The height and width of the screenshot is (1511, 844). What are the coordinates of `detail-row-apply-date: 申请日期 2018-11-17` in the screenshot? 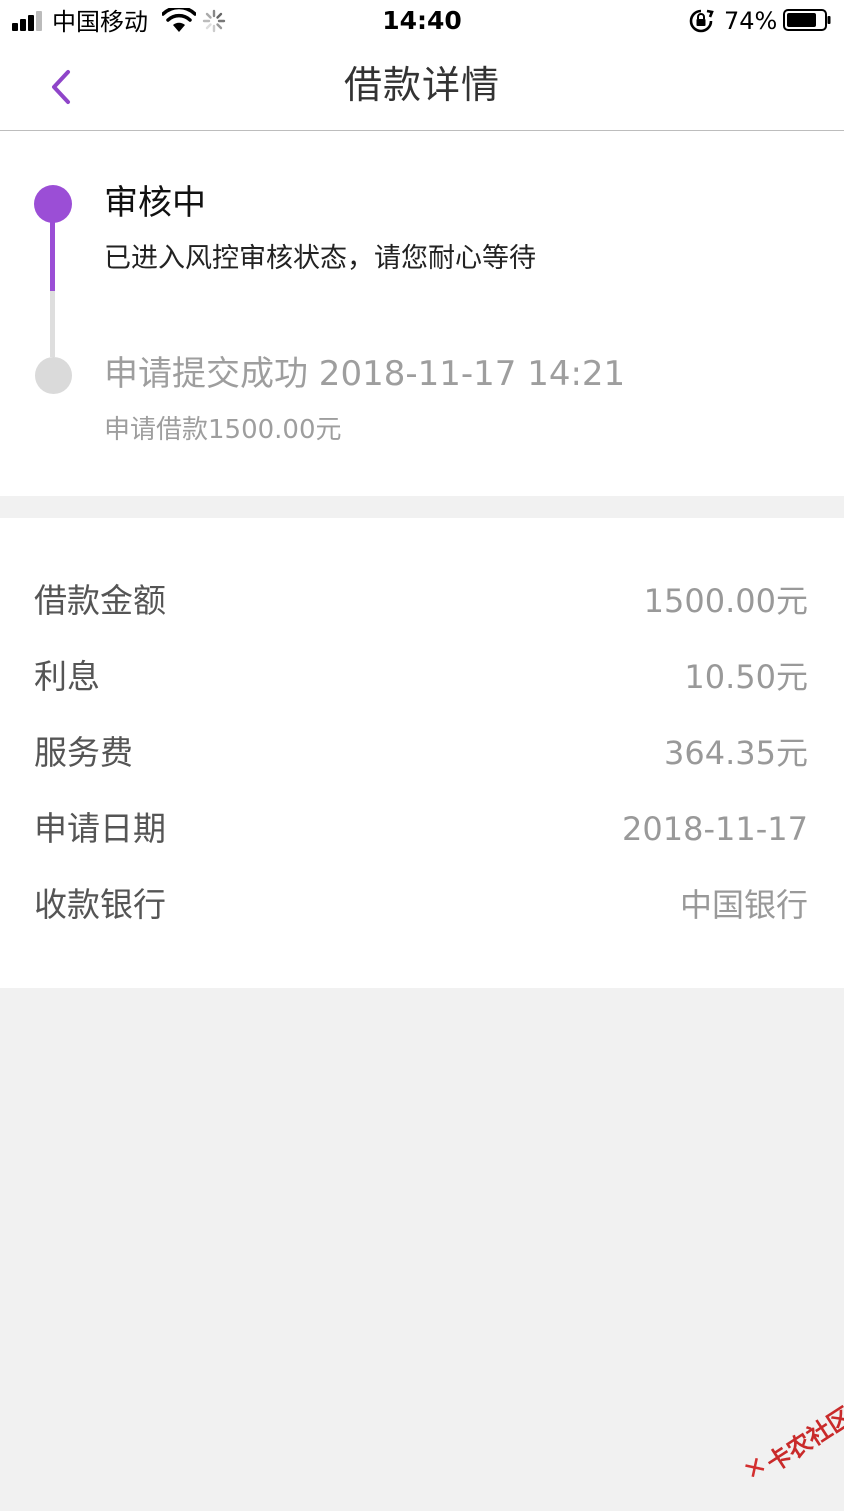 It's located at (422, 830).